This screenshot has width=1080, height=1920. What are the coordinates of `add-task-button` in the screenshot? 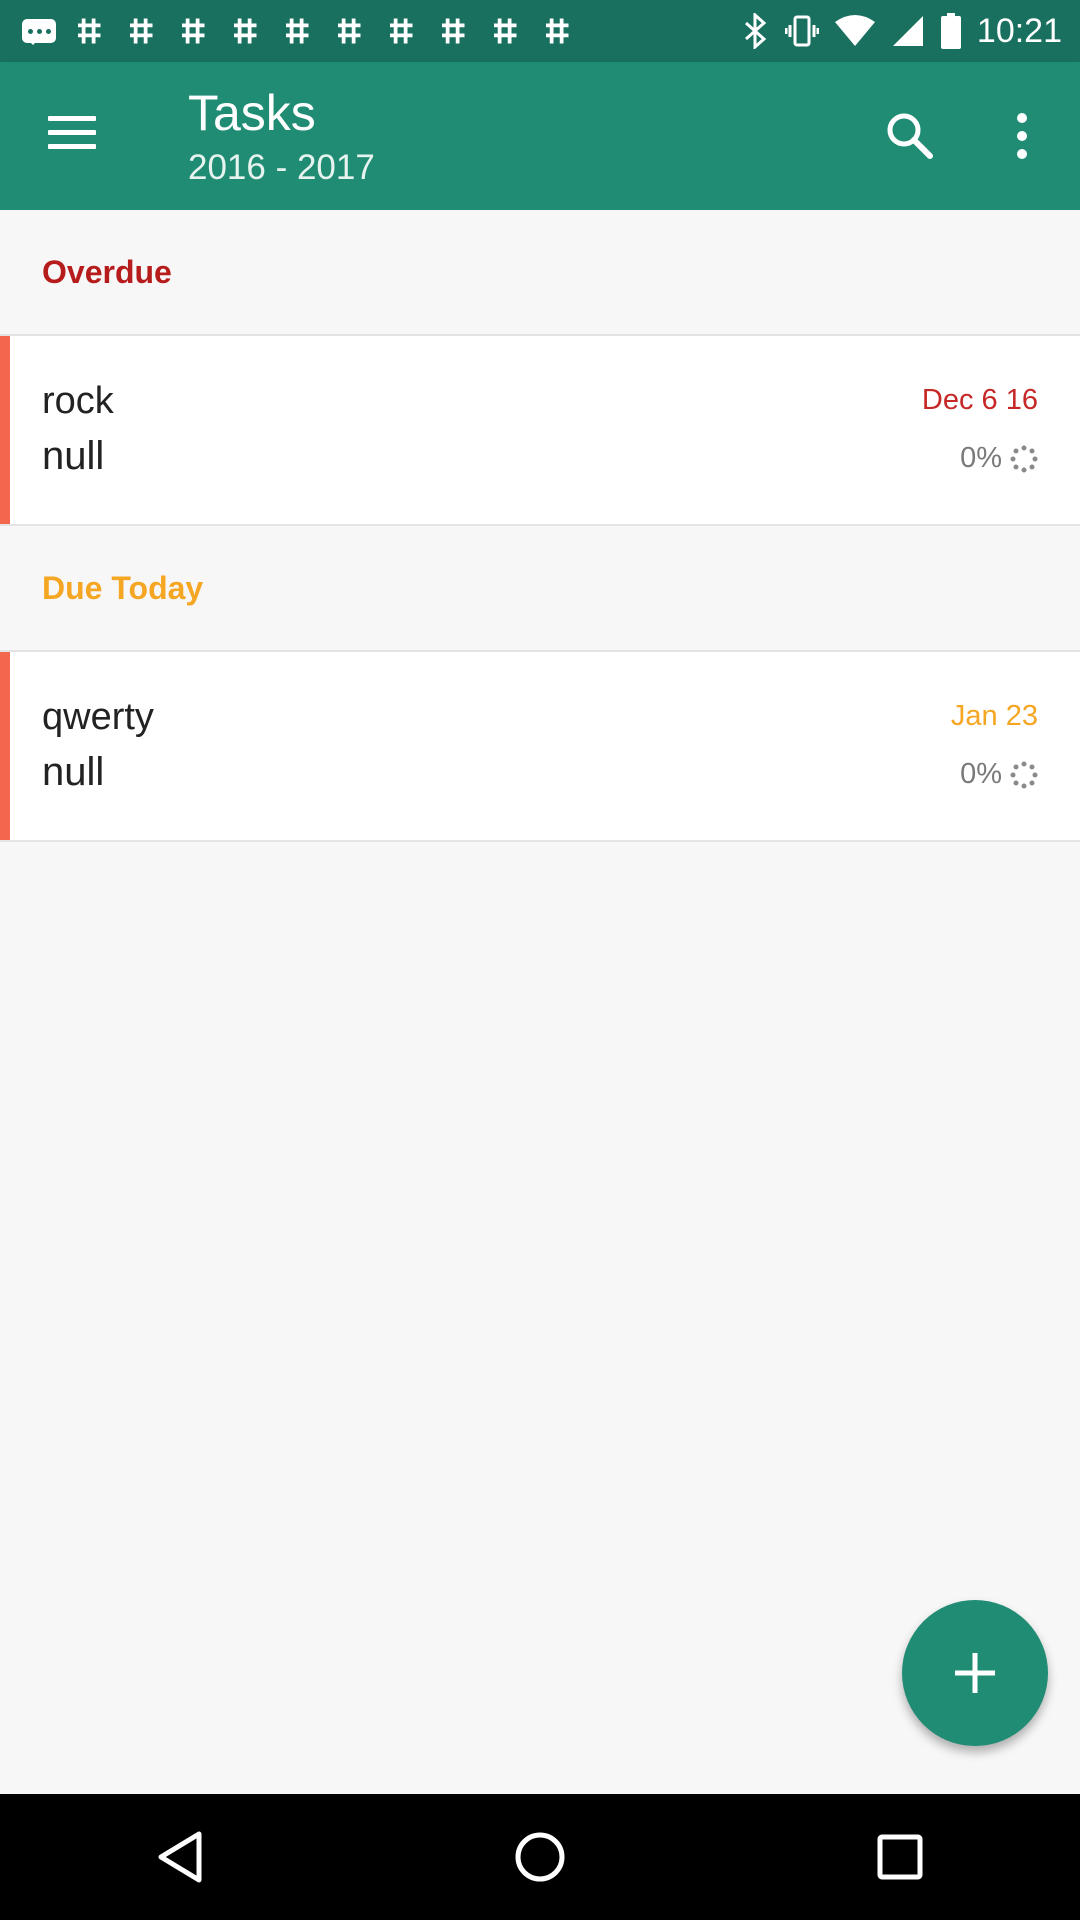 It's located at (975, 1673).